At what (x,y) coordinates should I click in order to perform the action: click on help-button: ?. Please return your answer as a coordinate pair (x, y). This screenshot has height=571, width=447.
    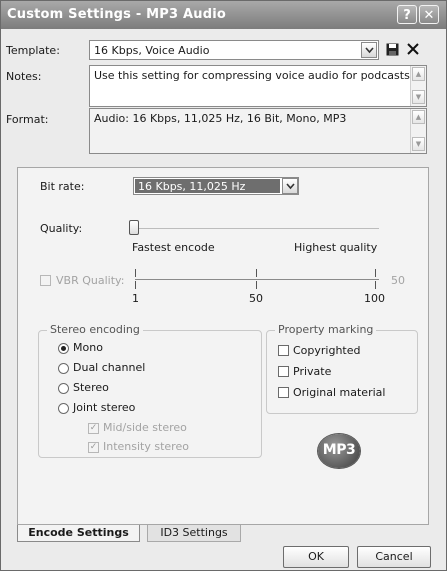
    Looking at the image, I should click on (407, 14).